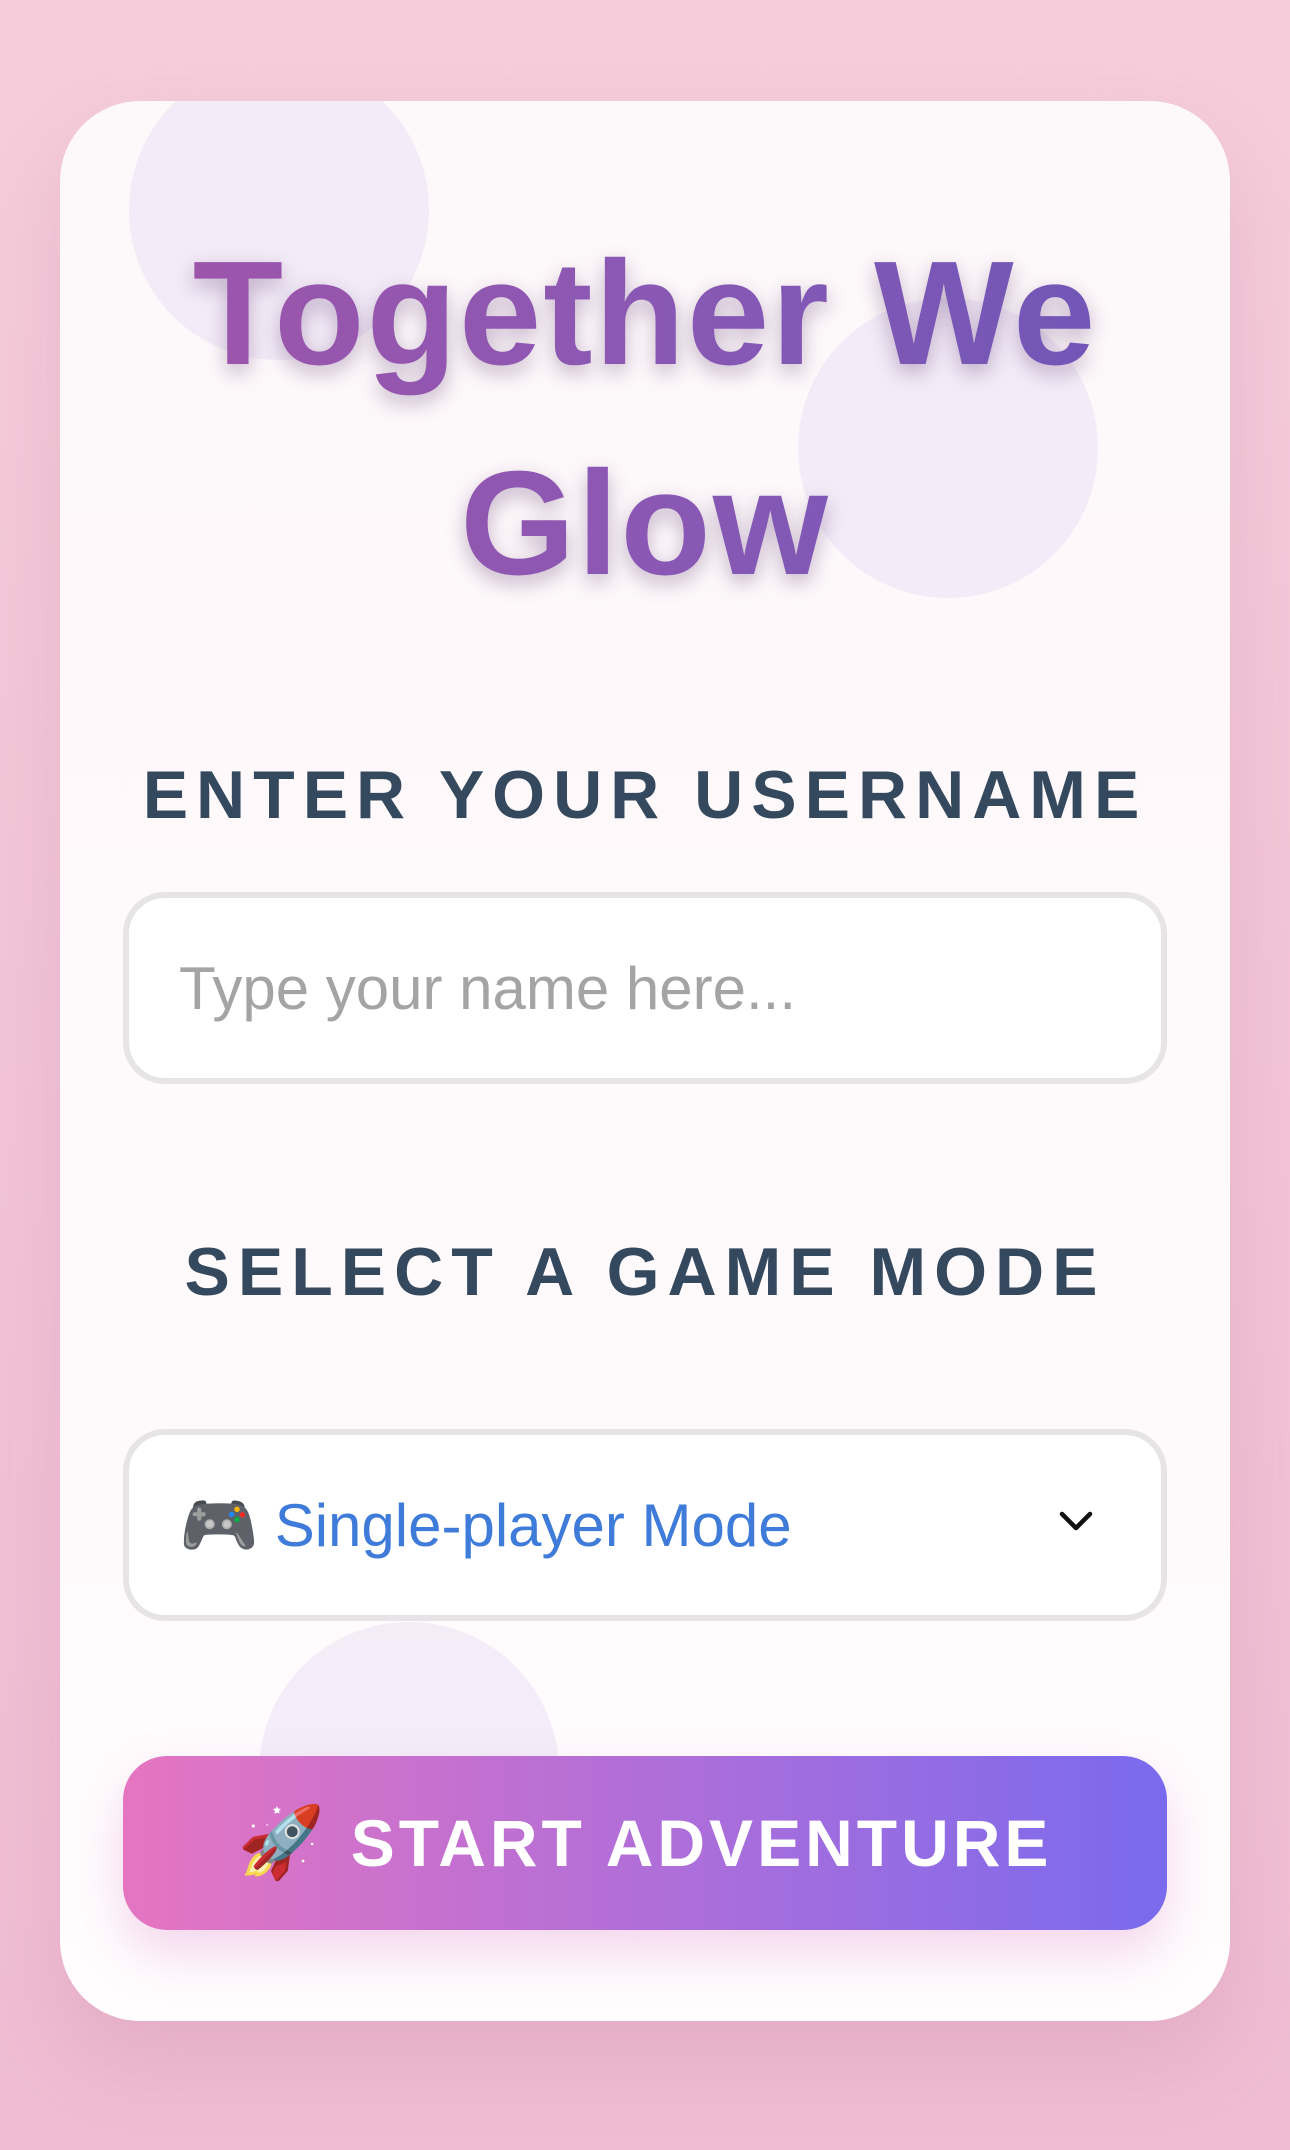 Image resolution: width=1290 pixels, height=2150 pixels. What do you see at coordinates (533, 1525) in the screenshot?
I see `game-mode-selected-value: Single-player Mode` at bounding box center [533, 1525].